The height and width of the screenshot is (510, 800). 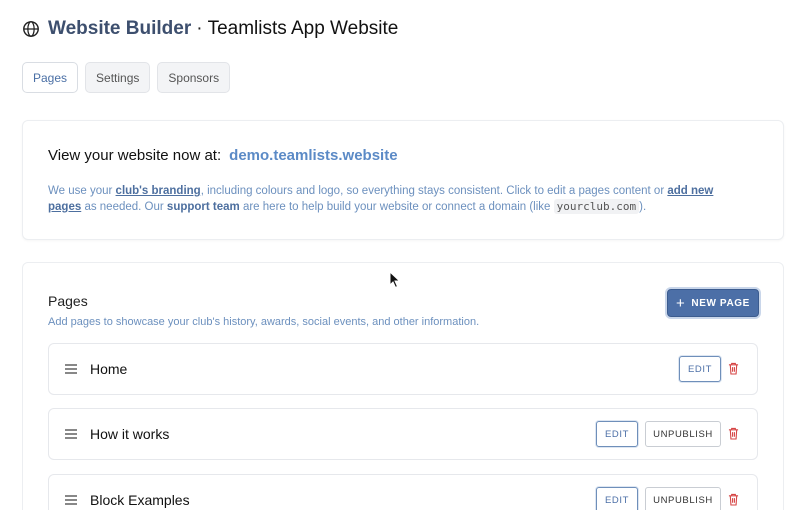 I want to click on page-row-block-examples: Block Examples EDIT UNPUBLISH, so click(x=403, y=492).